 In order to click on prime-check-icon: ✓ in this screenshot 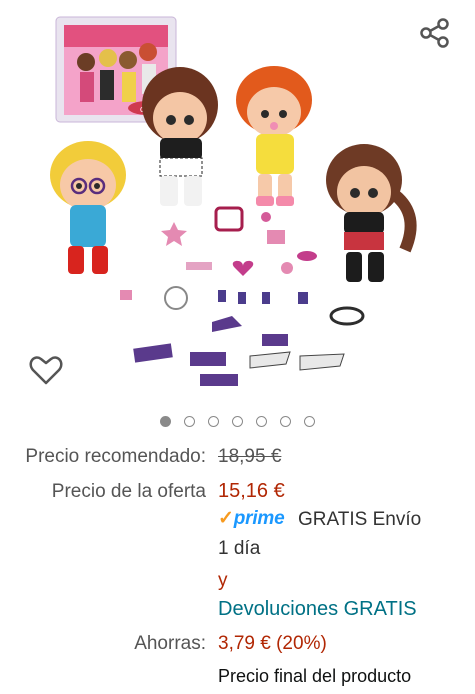, I will do `click(226, 518)`.